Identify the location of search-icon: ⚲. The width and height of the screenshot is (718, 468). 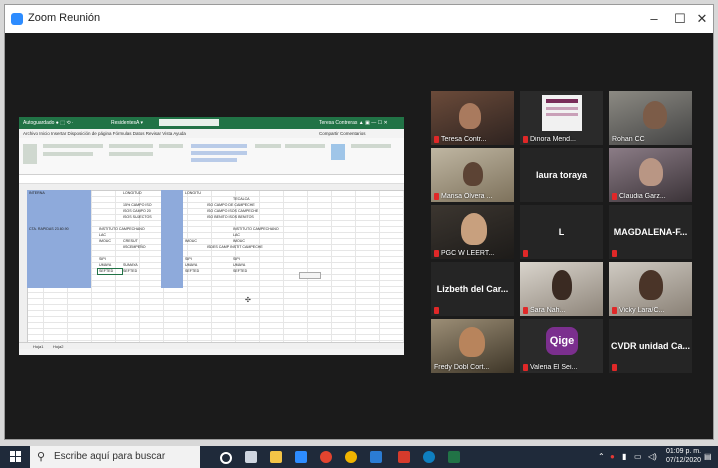
(41, 457).